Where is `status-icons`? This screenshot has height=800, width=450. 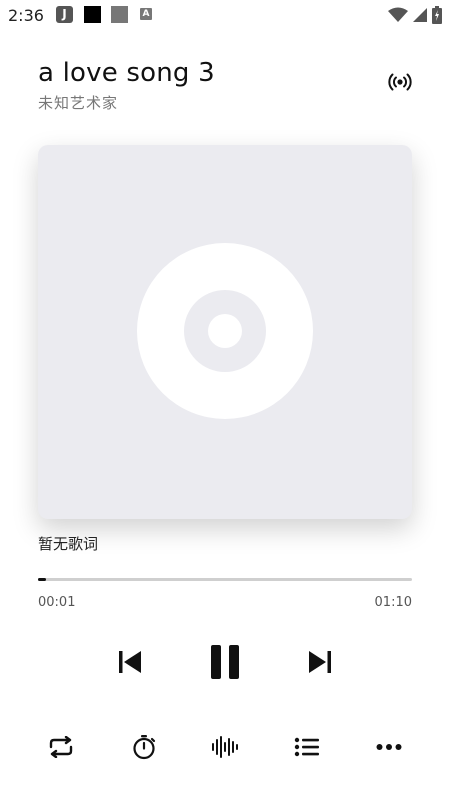 status-icons is located at coordinates (415, 15).